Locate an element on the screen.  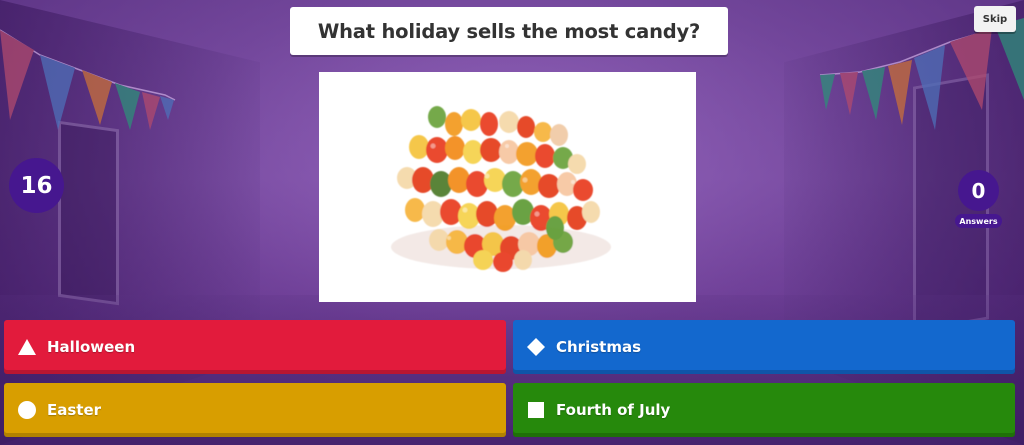
question-box: What holiday sells the most candy? is located at coordinates (509, 31).